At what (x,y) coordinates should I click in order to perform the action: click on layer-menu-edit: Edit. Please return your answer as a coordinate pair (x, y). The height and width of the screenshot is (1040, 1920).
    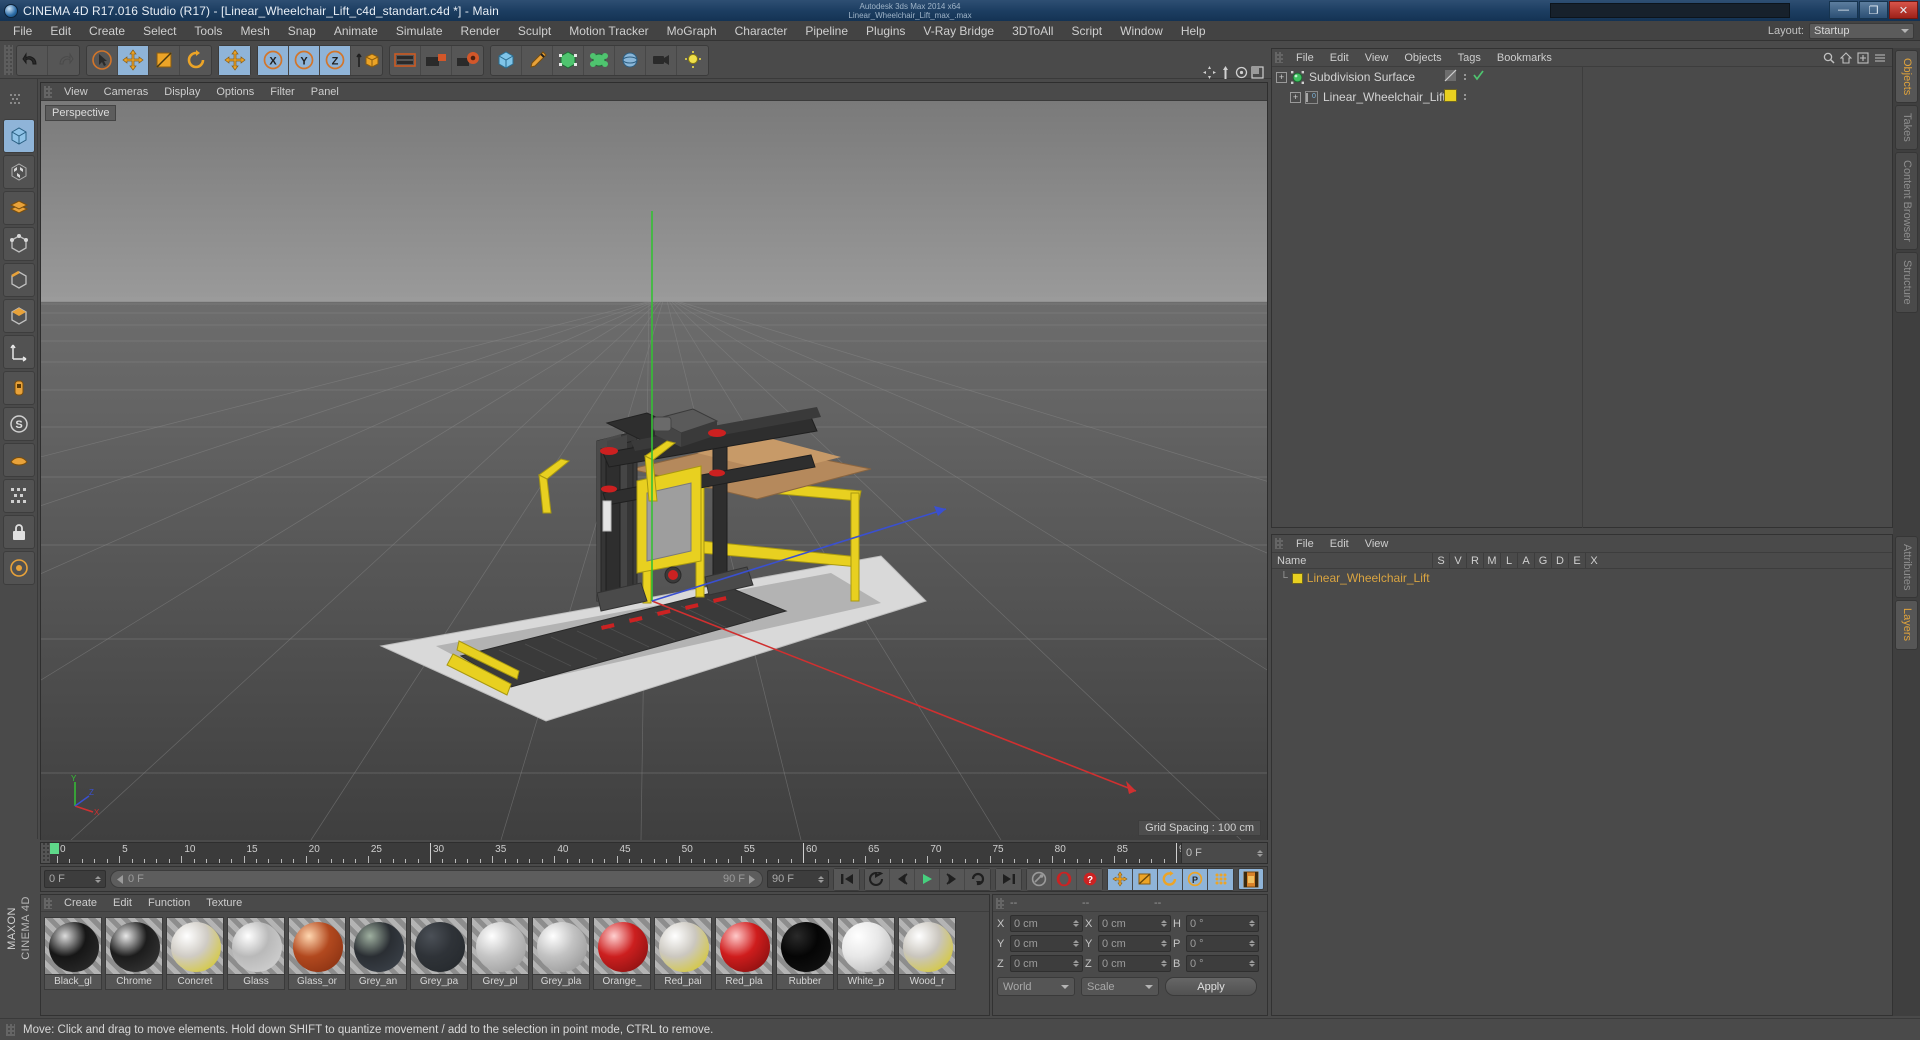
    Looking at the image, I should click on (1339, 544).